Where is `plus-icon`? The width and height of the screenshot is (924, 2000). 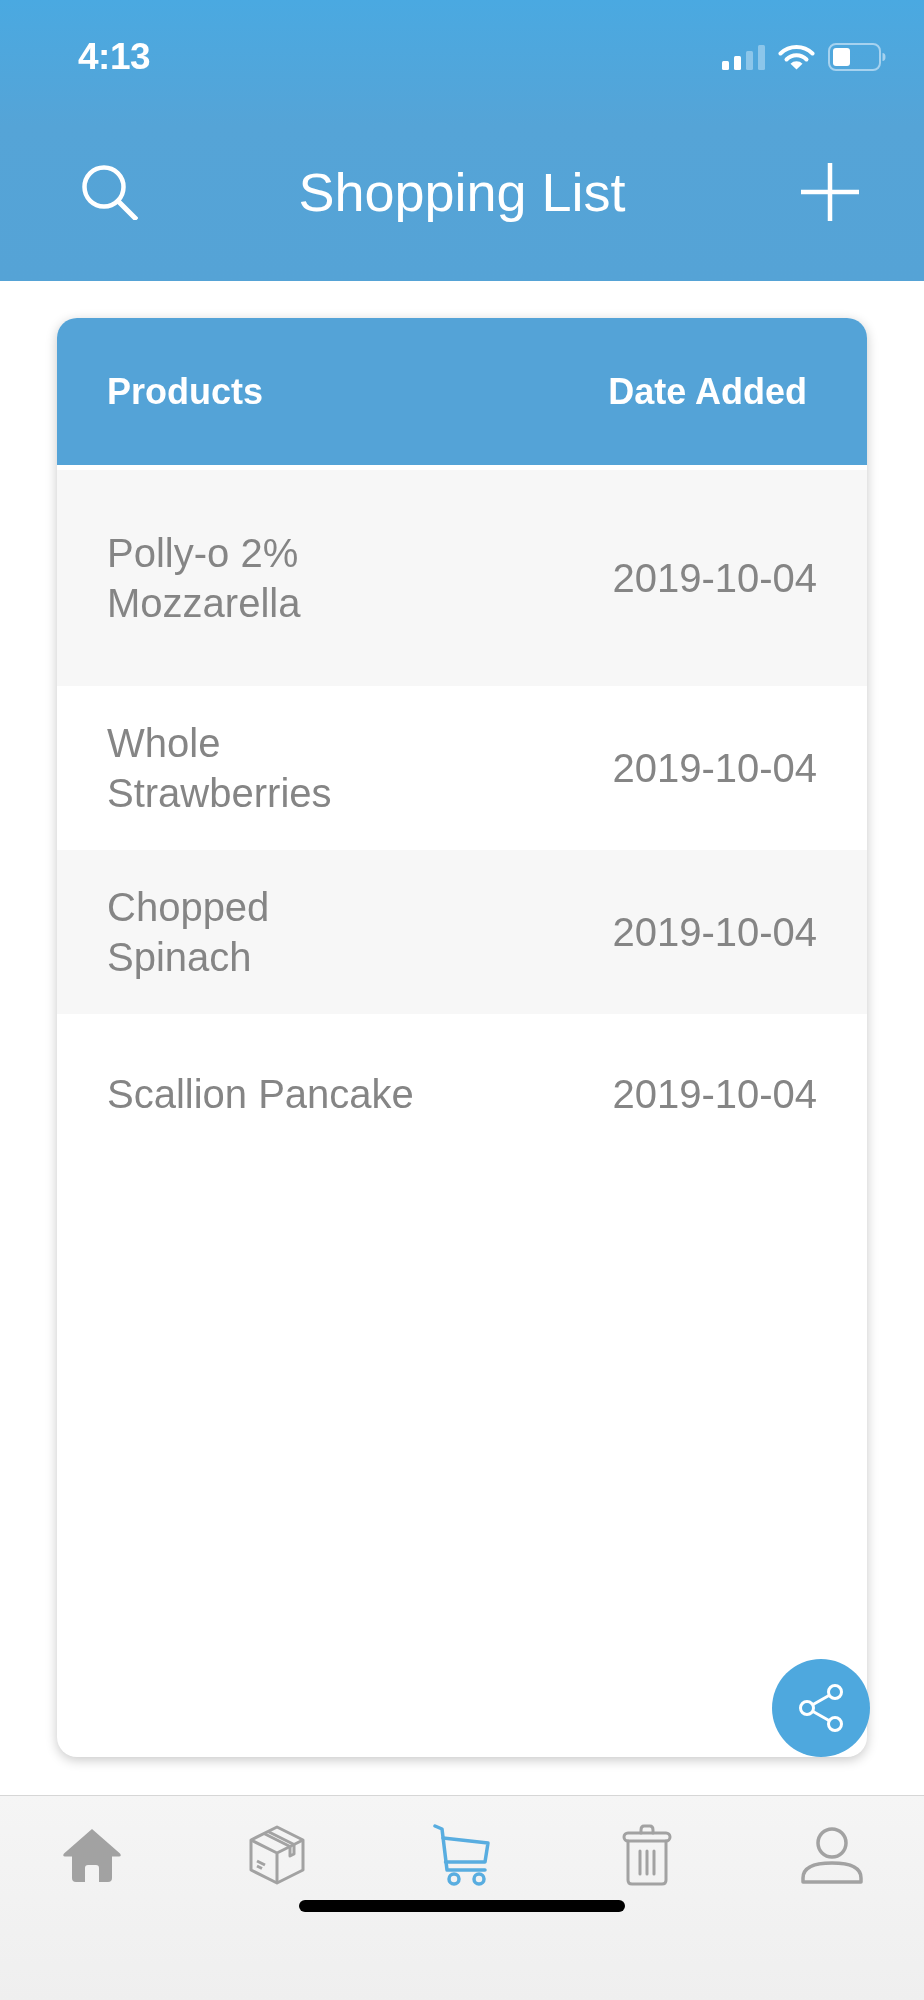 plus-icon is located at coordinates (830, 192).